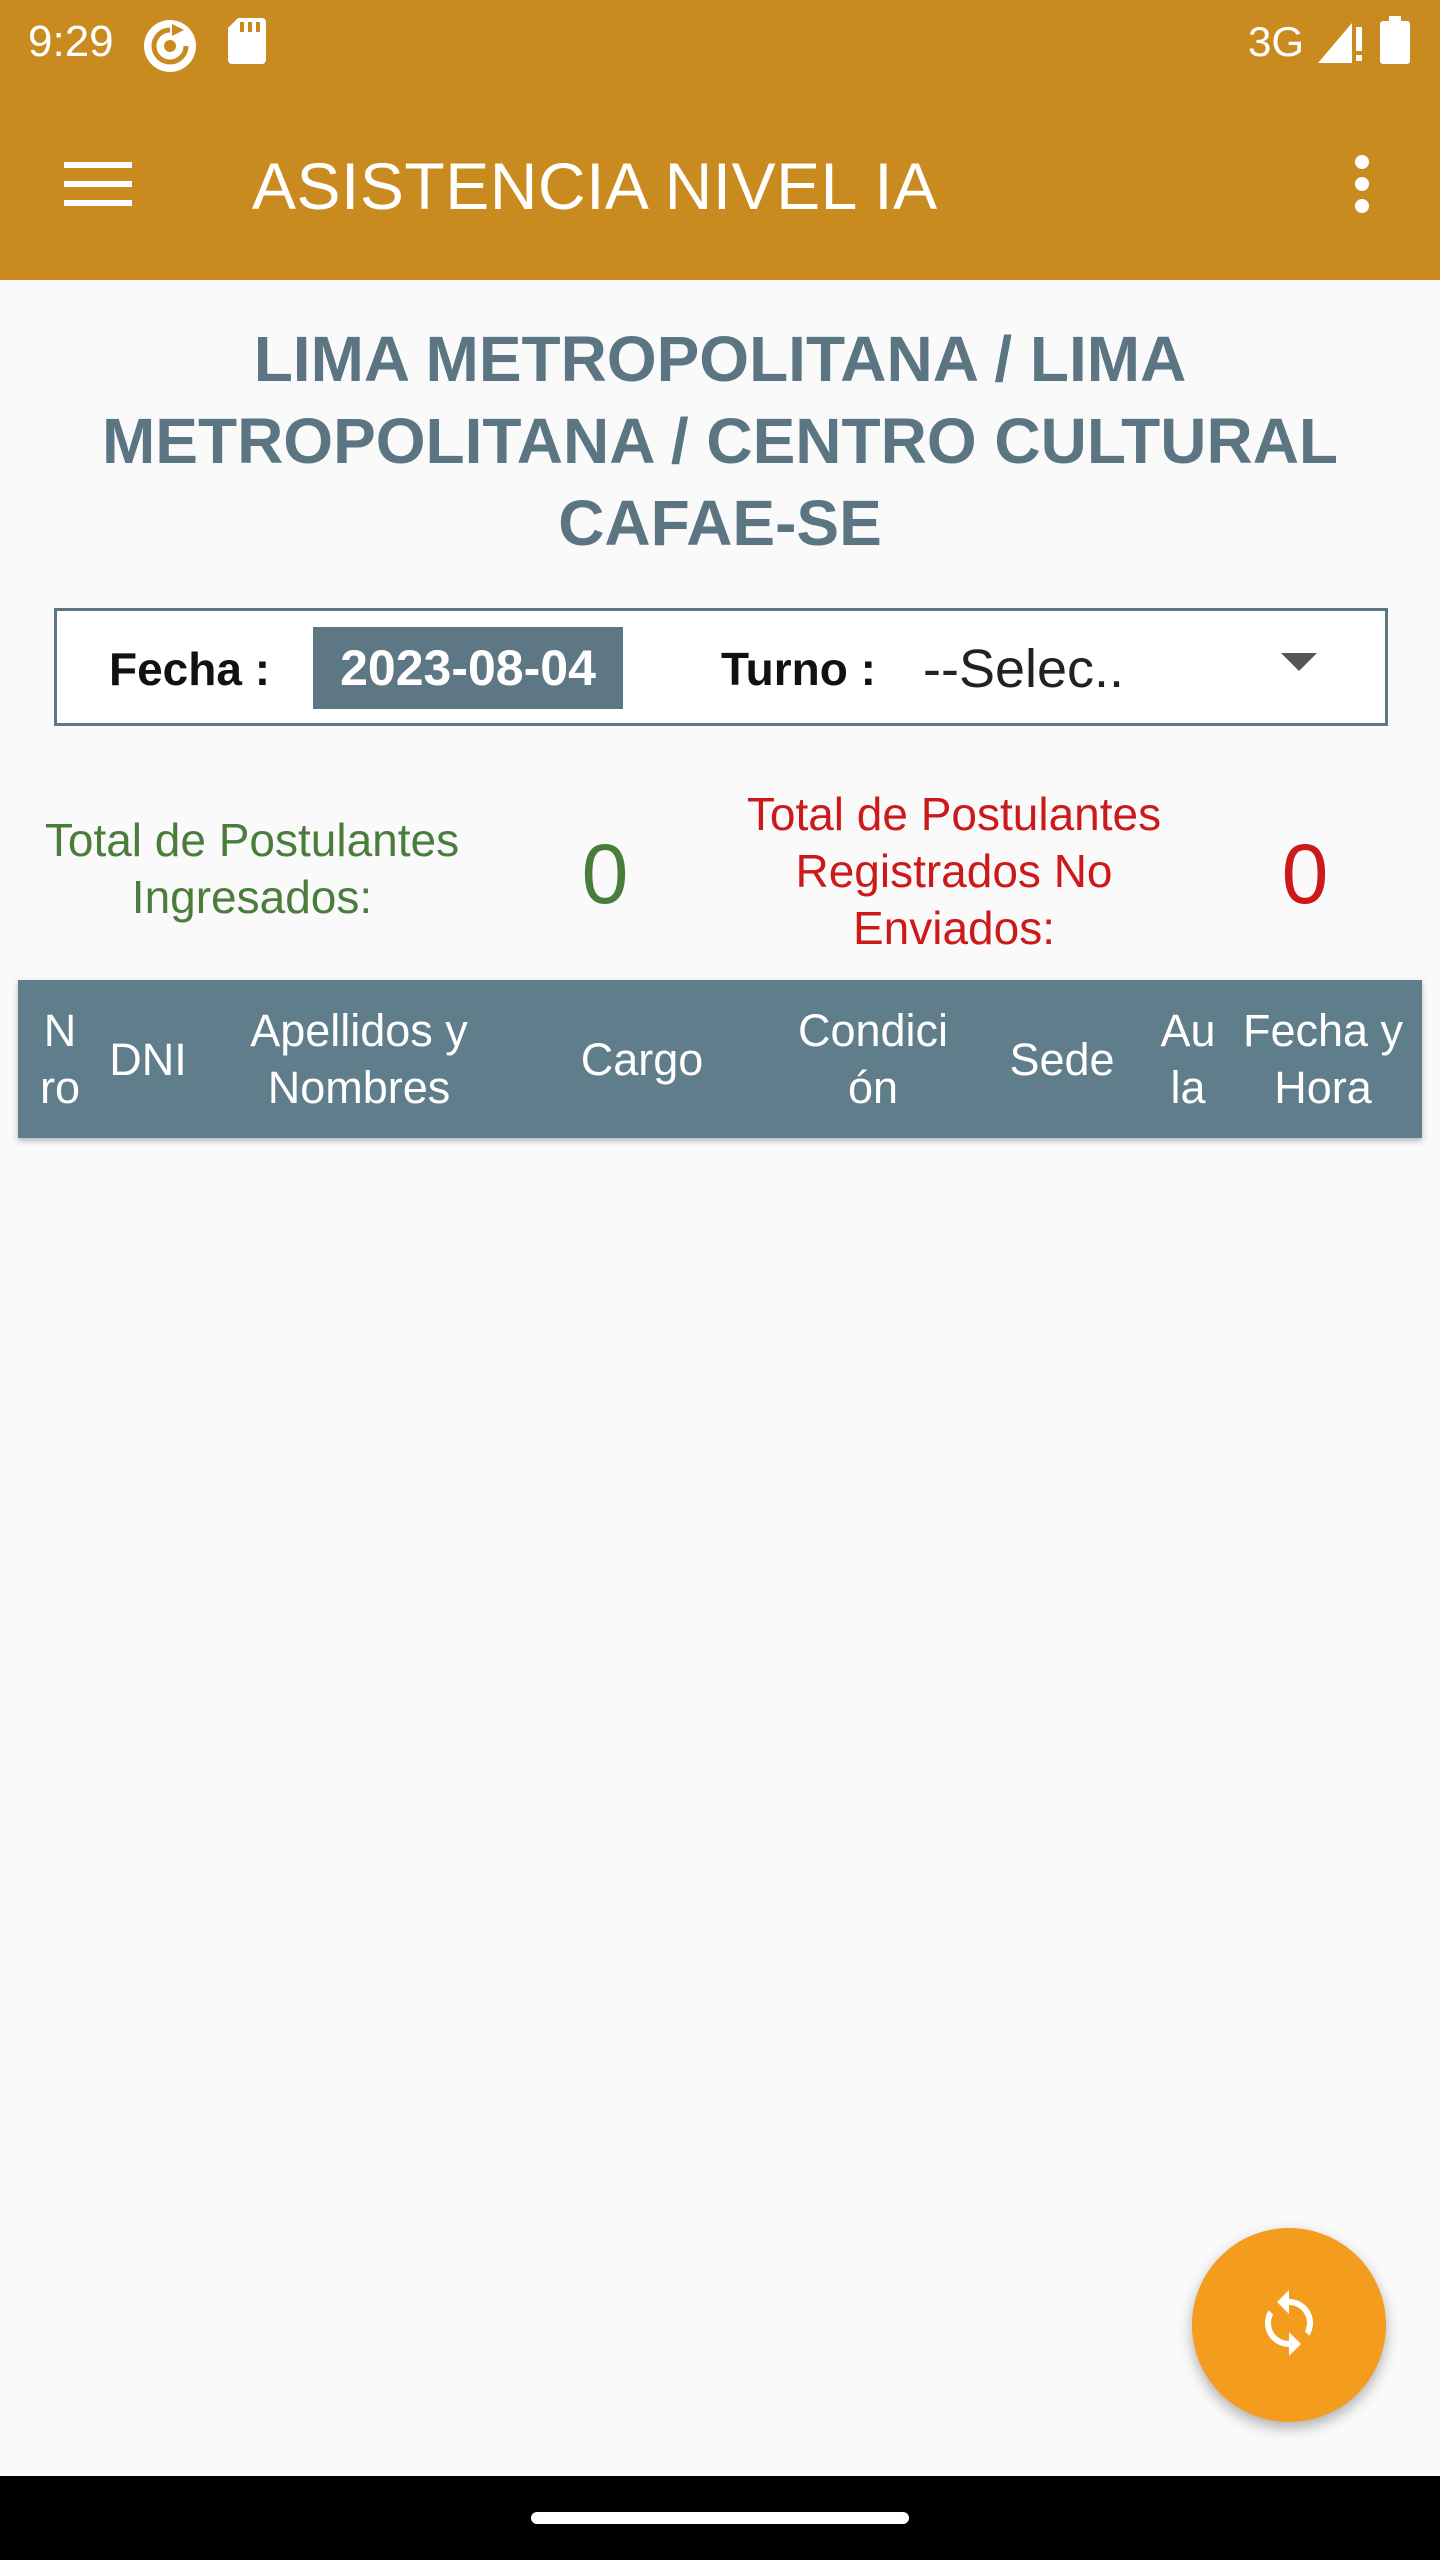 The image size is (1440, 2560). What do you see at coordinates (71, 41) in the screenshot?
I see `status-time: 9:29` at bounding box center [71, 41].